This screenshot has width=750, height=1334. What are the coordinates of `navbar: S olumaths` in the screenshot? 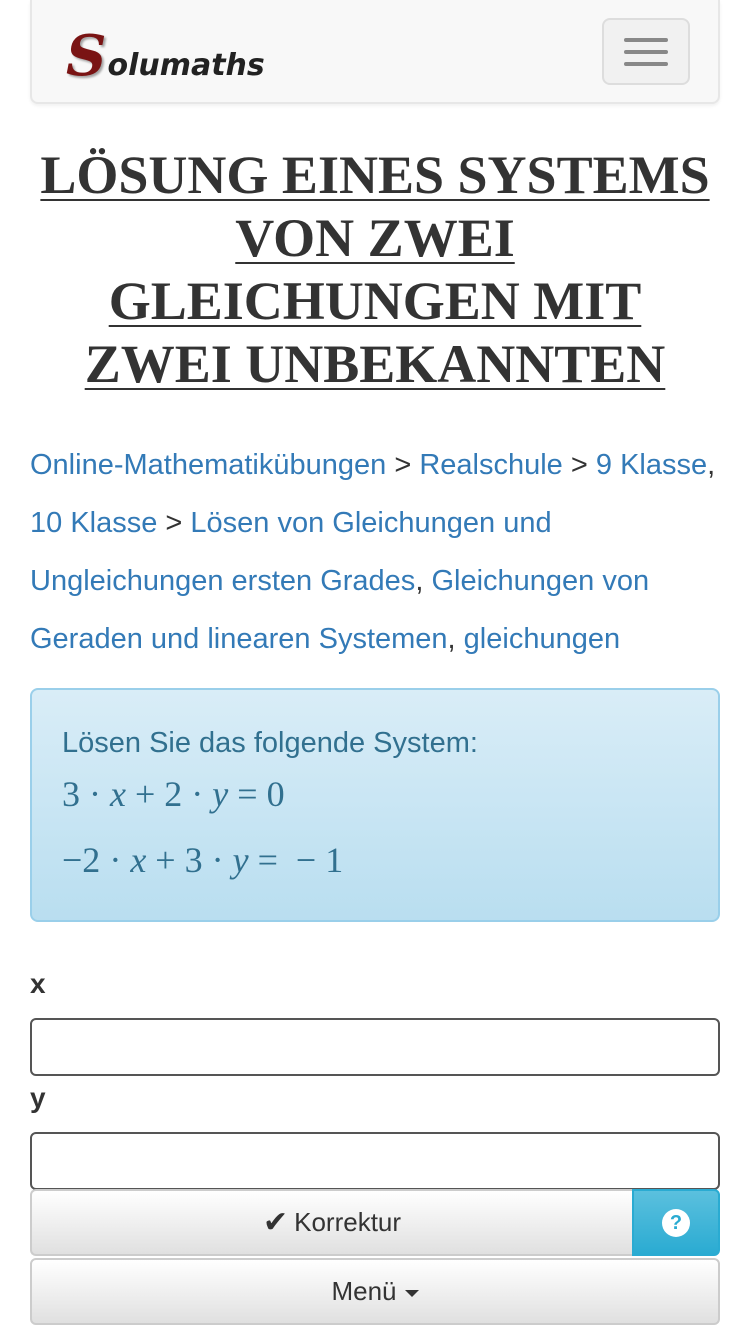 It's located at (375, 52).